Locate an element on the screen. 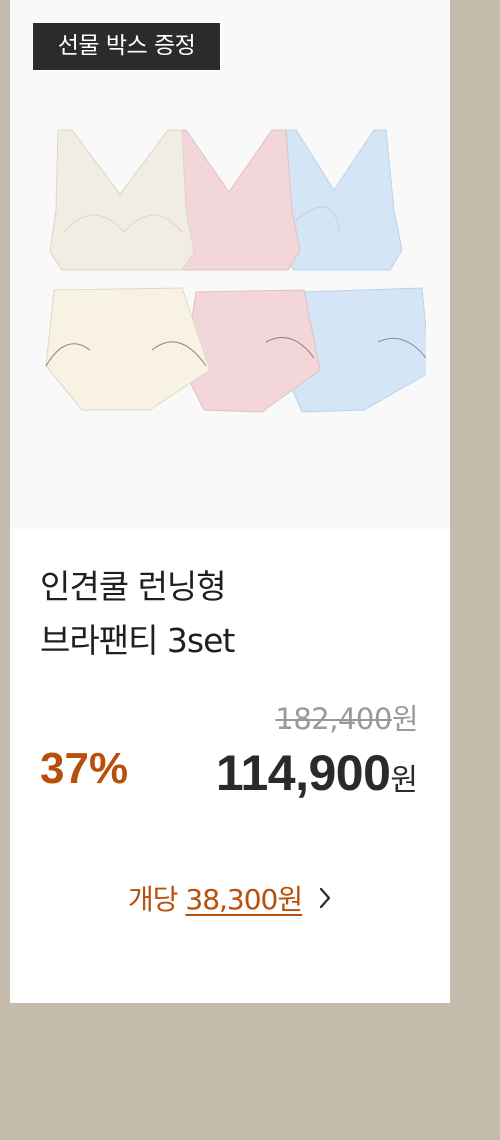 This screenshot has height=1140, width=500. sale-price-unit: 원 is located at coordinates (404, 780).